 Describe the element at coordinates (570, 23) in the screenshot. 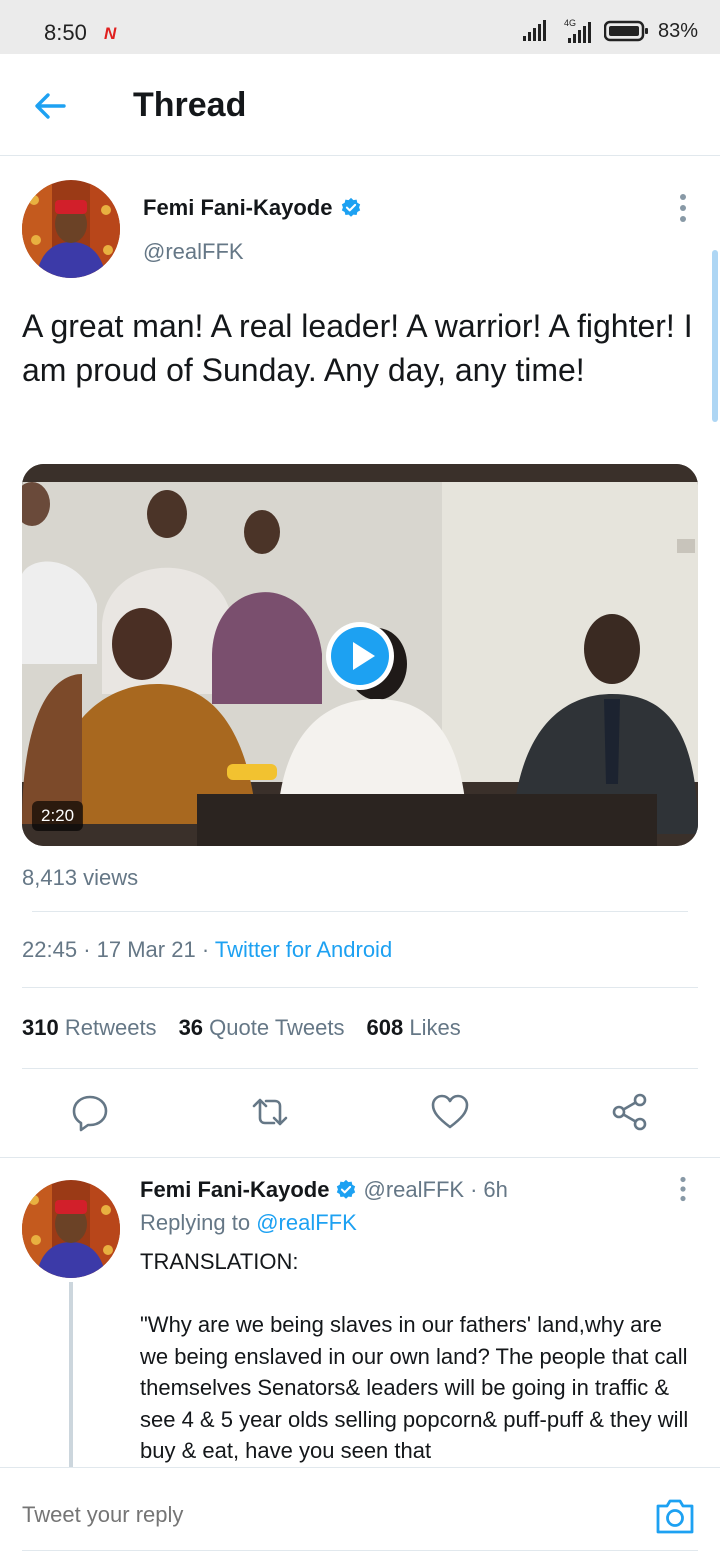

I see `network-type-label: 4G` at that location.